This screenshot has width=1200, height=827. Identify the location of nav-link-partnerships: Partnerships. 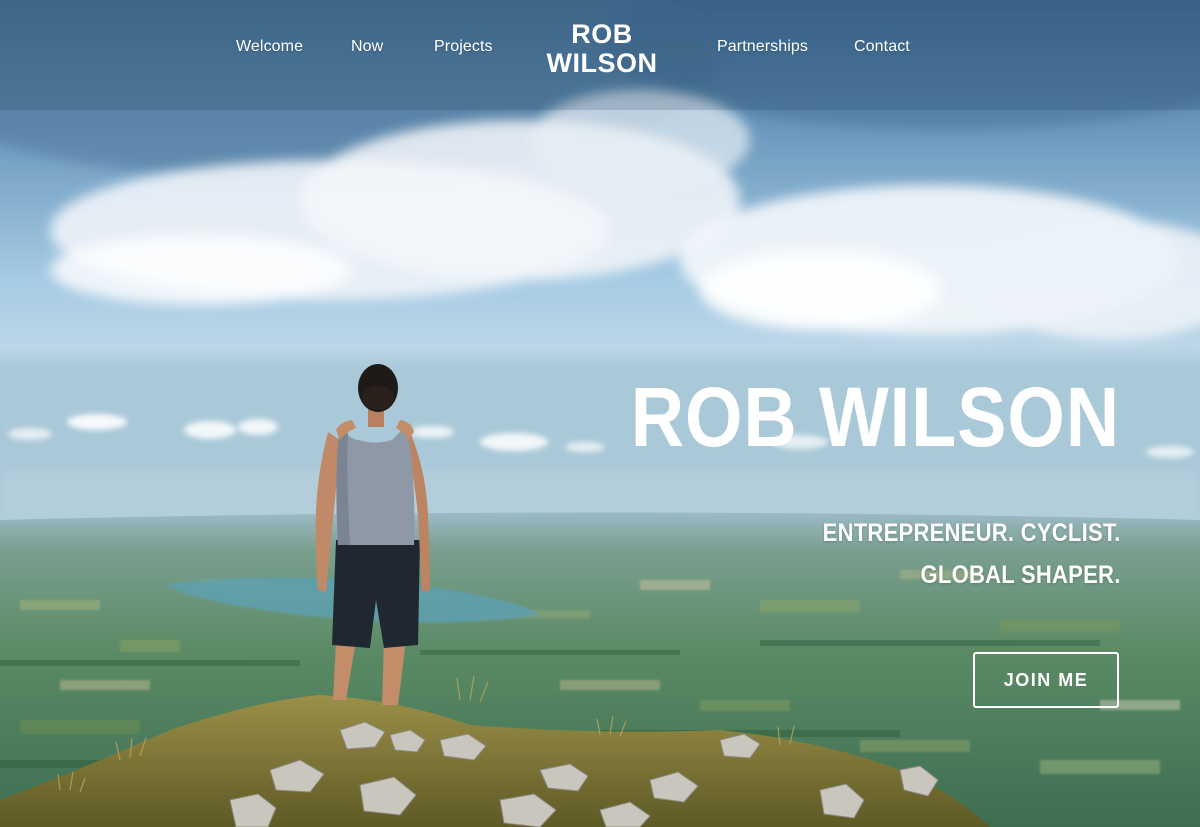
(762, 47).